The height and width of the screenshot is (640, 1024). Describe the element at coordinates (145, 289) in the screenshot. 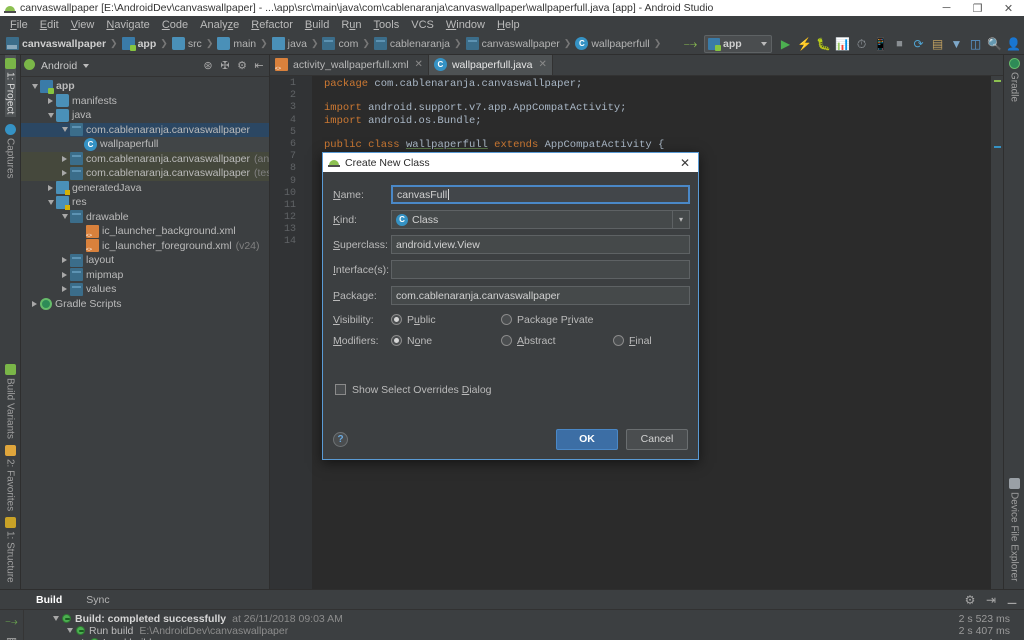

I see `tree-item-values: values` at that location.